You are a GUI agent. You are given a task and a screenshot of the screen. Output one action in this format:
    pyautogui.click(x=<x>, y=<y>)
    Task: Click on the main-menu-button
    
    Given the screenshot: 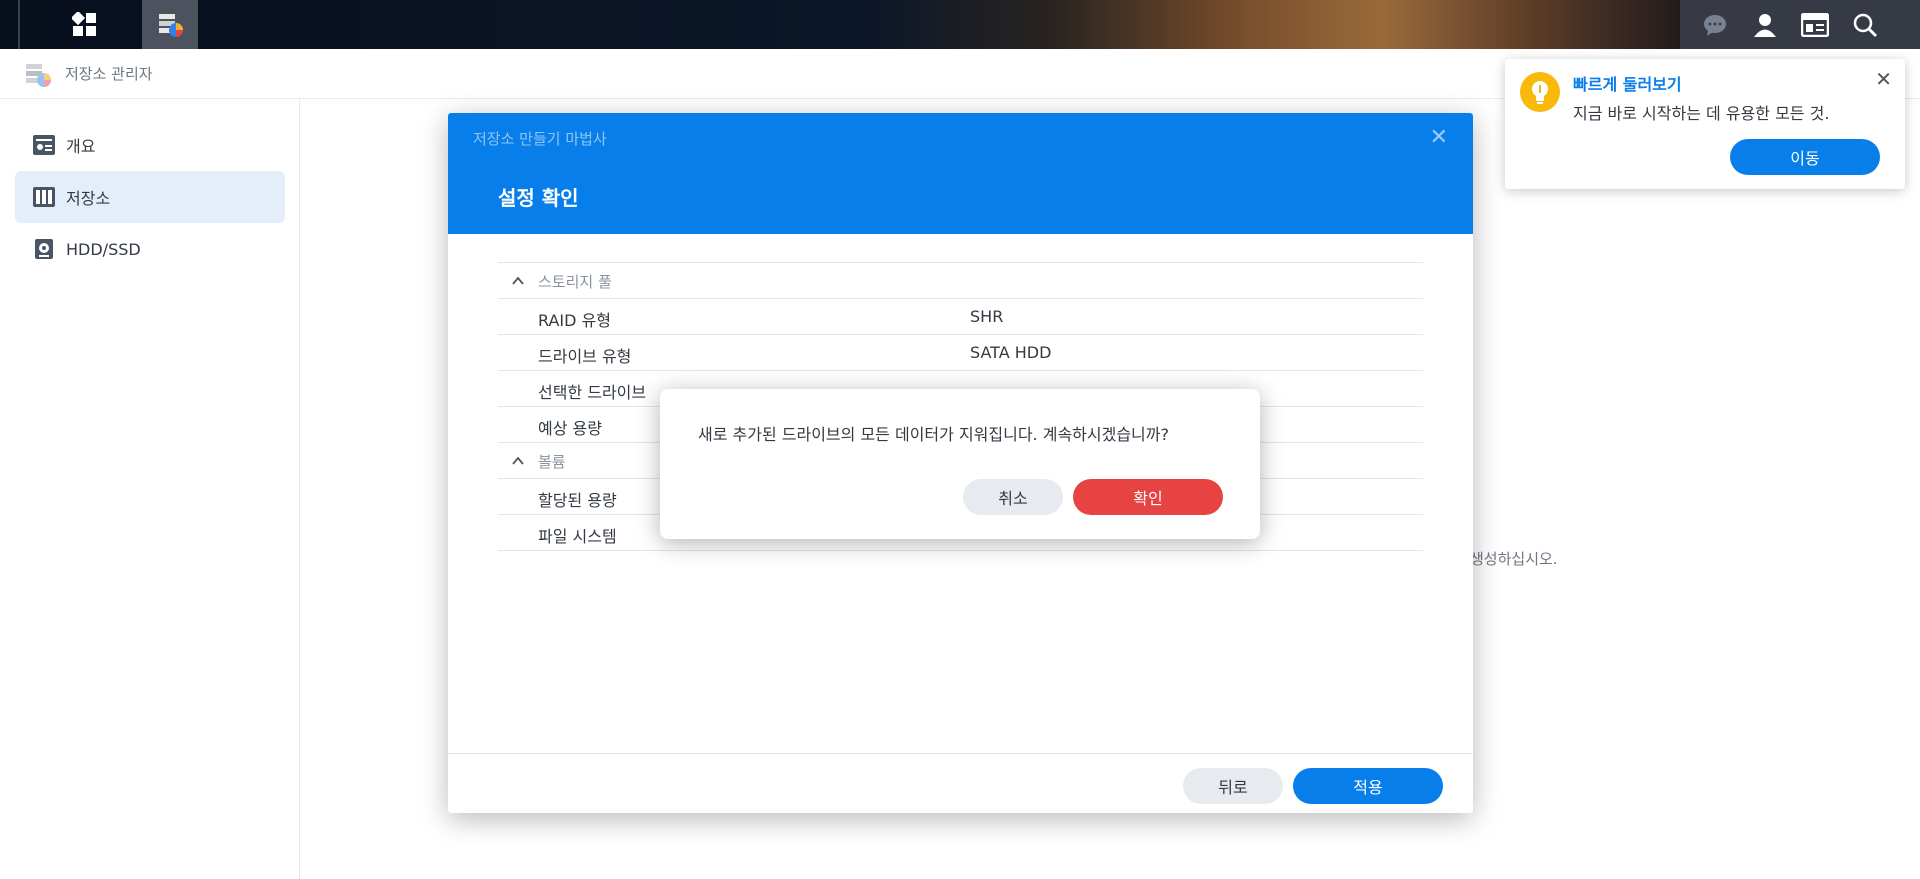 What is the action you would take?
    pyautogui.click(x=85, y=24)
    